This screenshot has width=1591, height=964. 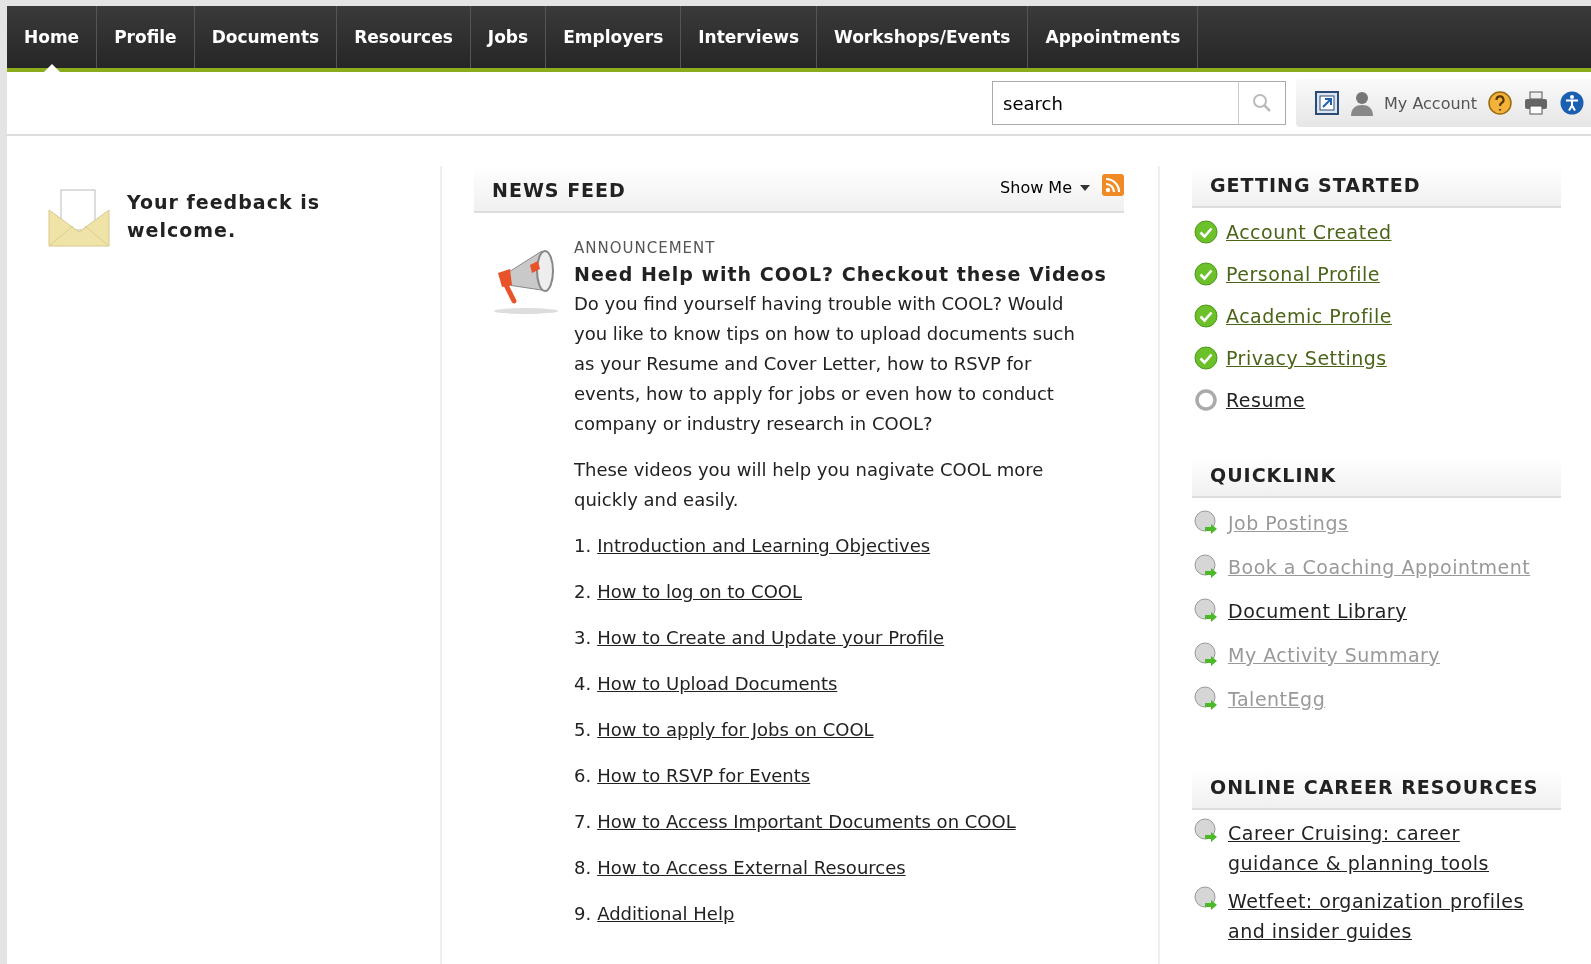 I want to click on nav-tab: Profile, so click(x=146, y=37).